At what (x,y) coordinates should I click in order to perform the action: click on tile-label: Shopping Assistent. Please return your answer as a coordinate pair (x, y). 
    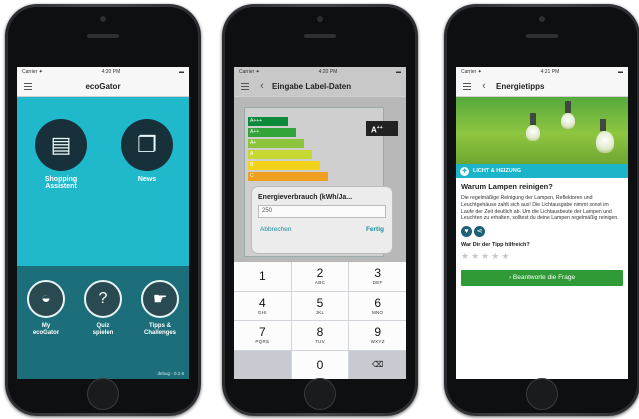
    Looking at the image, I should click on (61, 183).